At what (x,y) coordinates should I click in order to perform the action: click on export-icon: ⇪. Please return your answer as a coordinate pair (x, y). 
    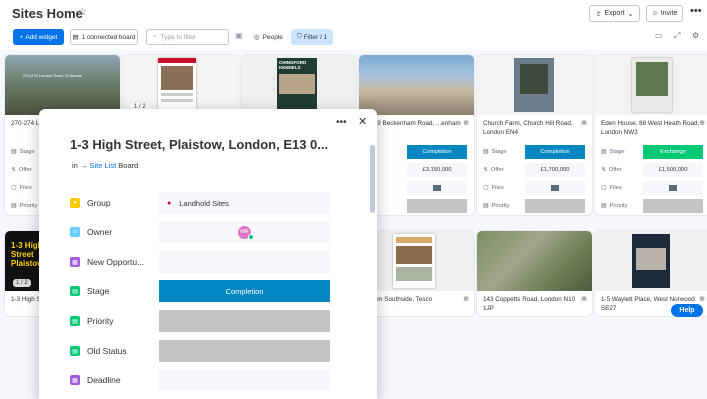
    Looking at the image, I should click on (598, 14).